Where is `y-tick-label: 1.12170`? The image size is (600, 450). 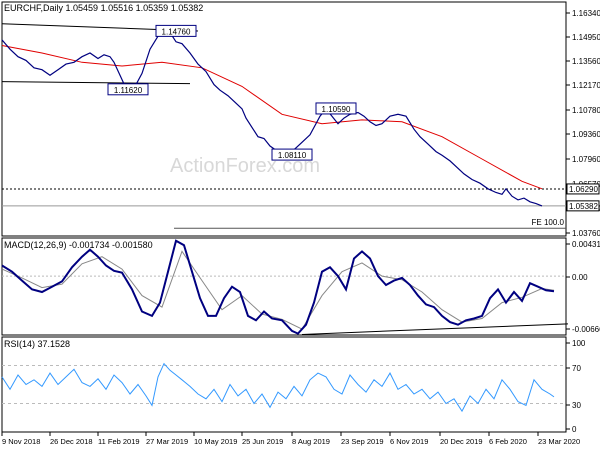
y-tick-label: 1.12170 is located at coordinates (586, 85).